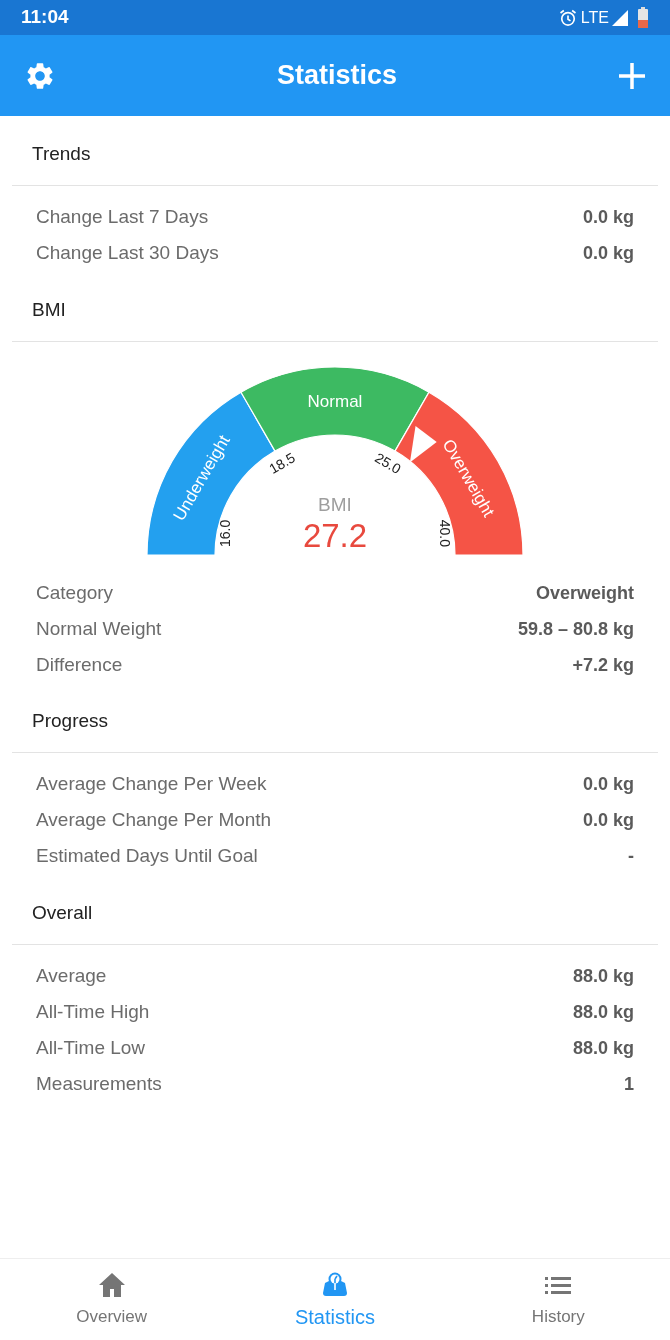 The image size is (670, 1340). Describe the element at coordinates (575, 629) in the screenshot. I see `stat-value: 59.8 – 80.8 kg` at that location.